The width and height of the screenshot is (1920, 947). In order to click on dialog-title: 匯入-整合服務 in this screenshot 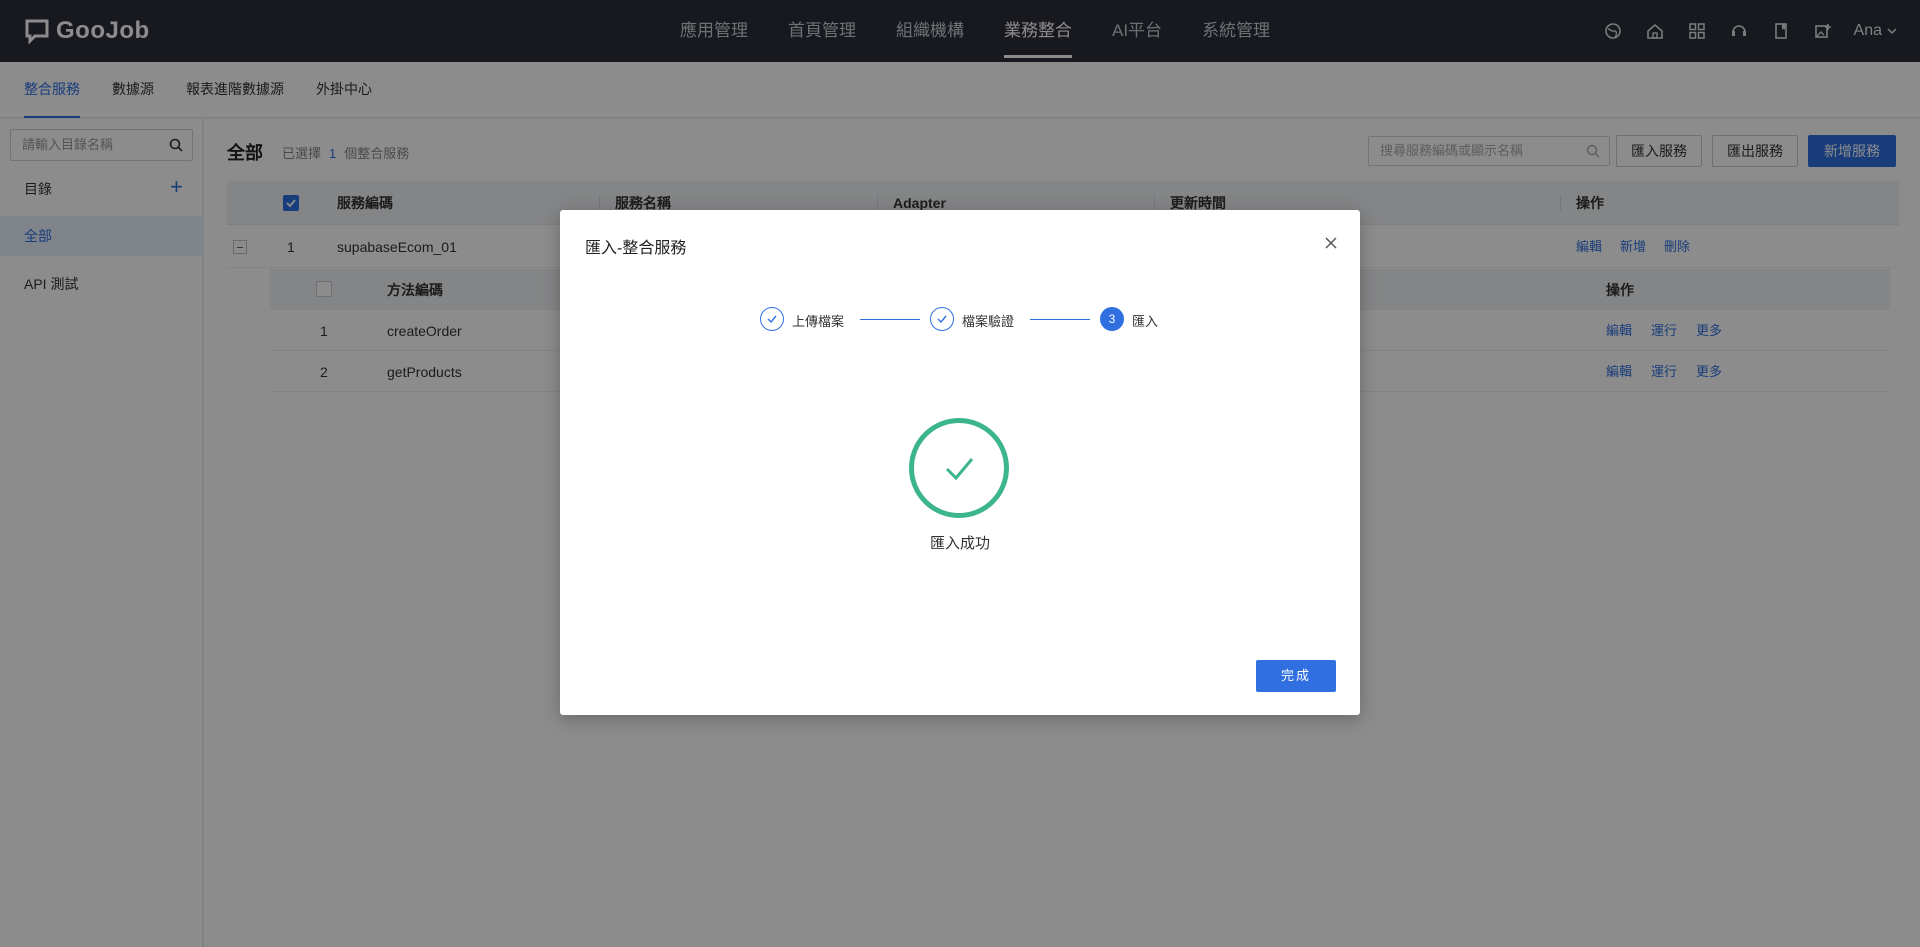, I will do `click(636, 248)`.